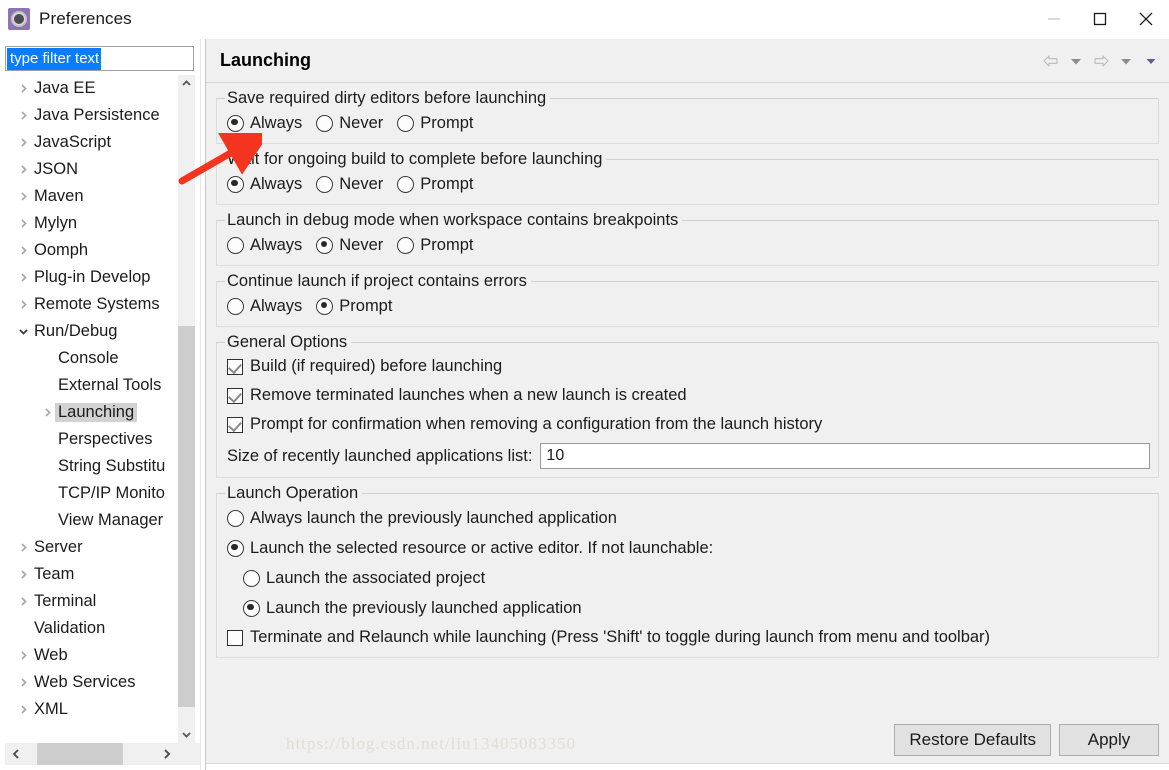 The width and height of the screenshot is (1169, 770). I want to click on save-dirty-prompt-radio: Prompt, so click(435, 123).